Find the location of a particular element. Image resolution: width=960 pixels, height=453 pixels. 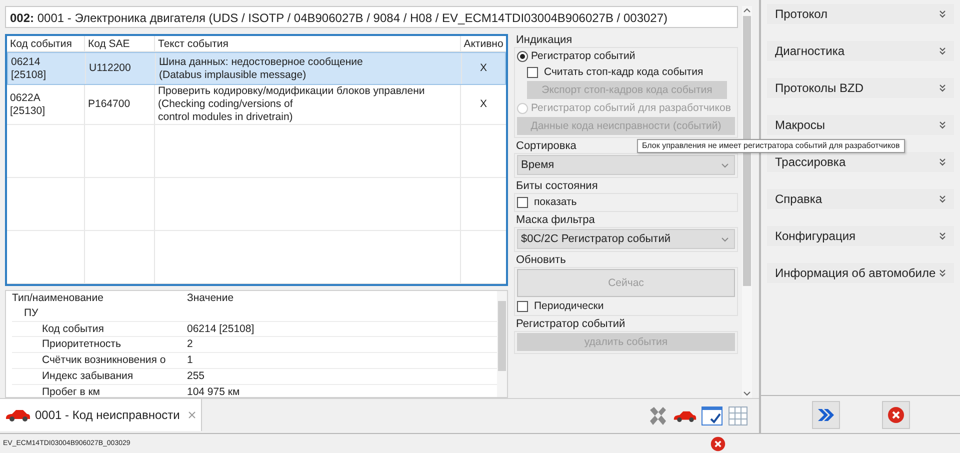

cancel-button is located at coordinates (896, 414).